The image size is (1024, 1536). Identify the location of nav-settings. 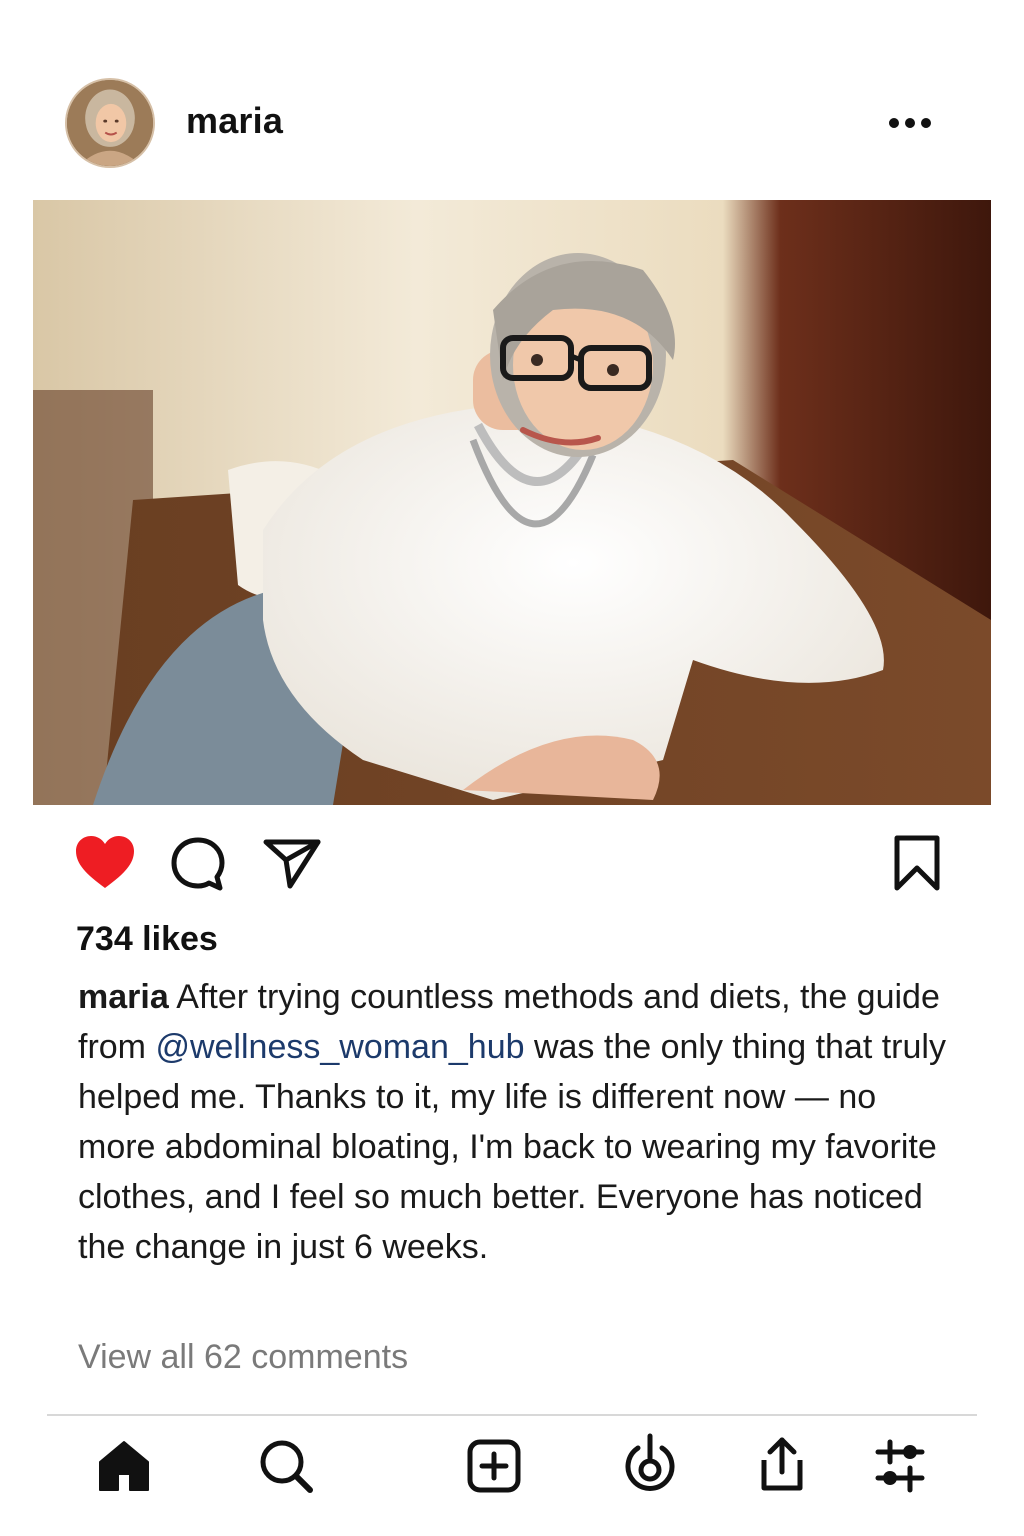
(900, 1466).